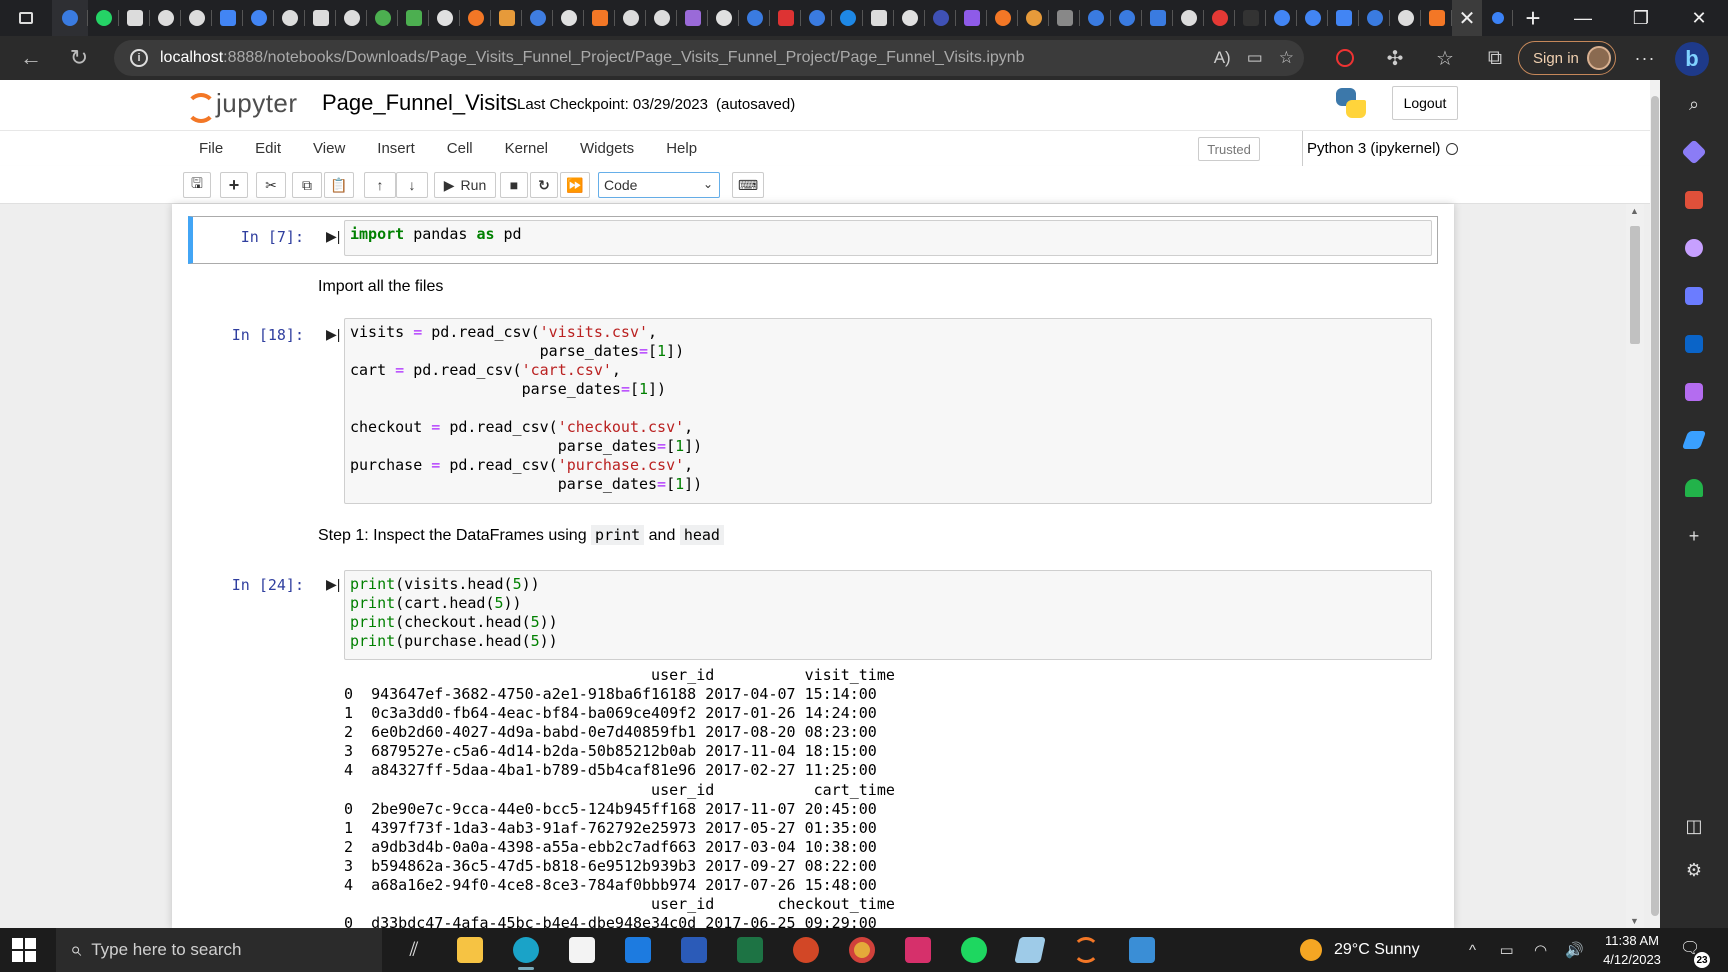 This screenshot has height=972, width=1728. I want to click on games-icon, so click(1694, 248).